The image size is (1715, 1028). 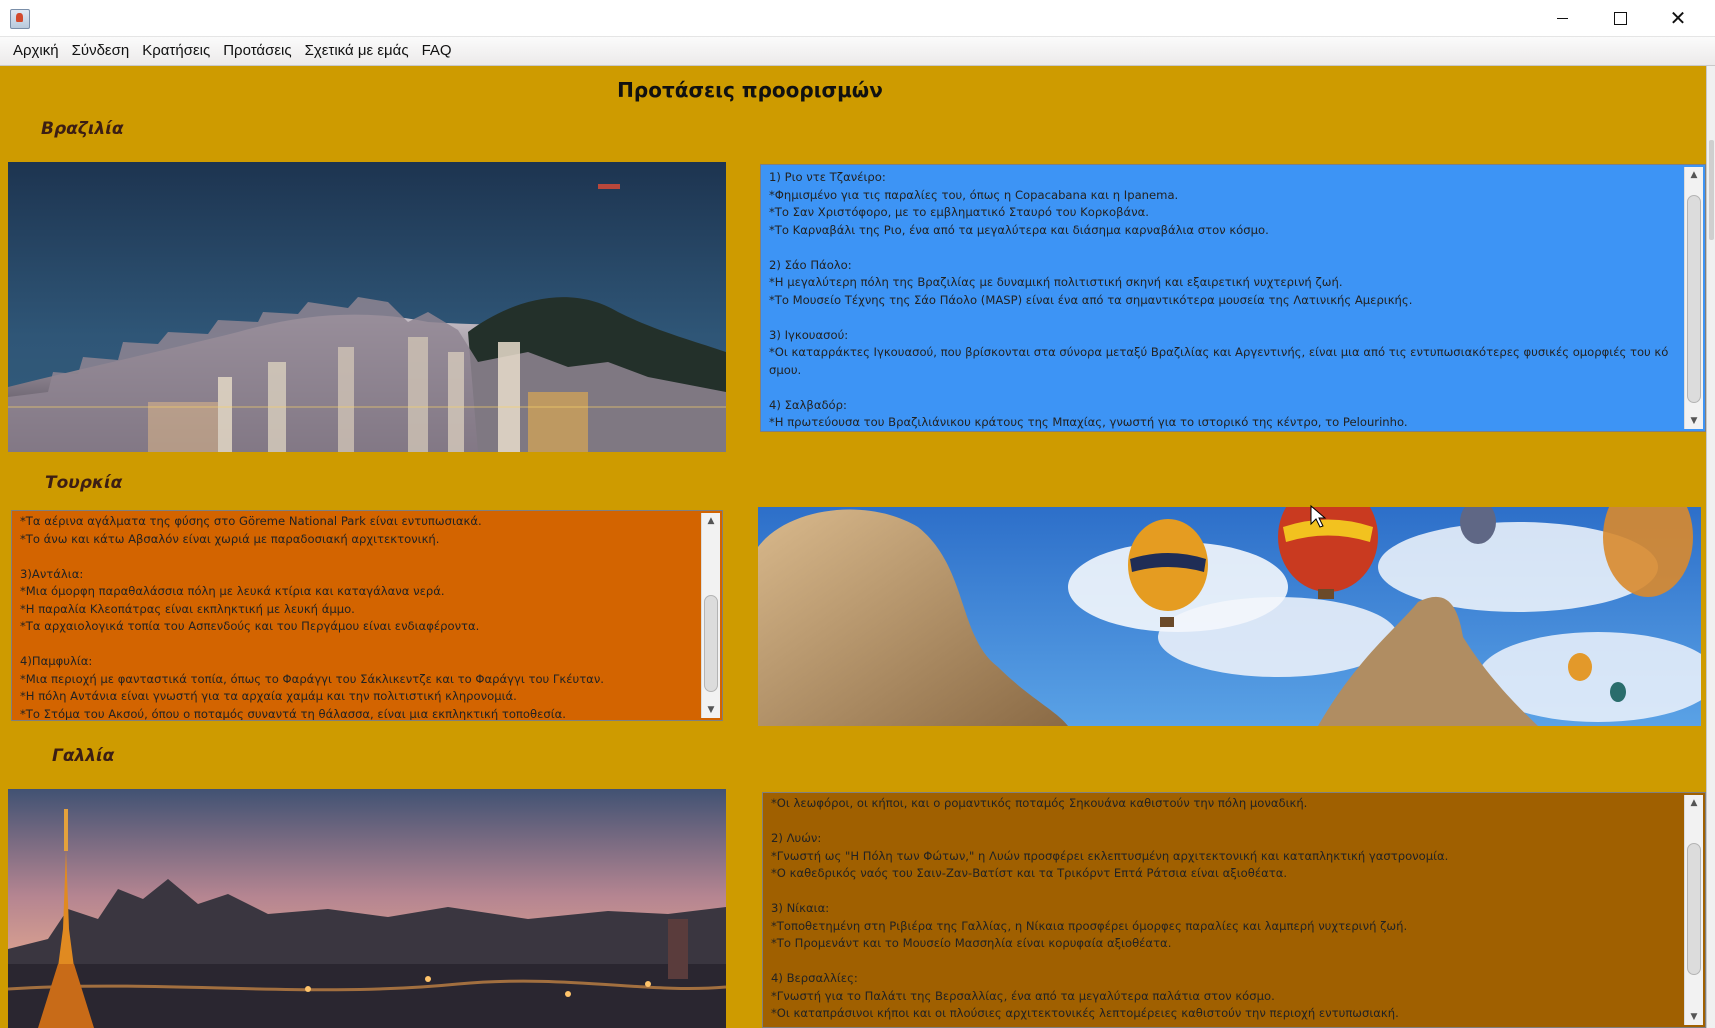 I want to click on page-title: Προτάσεις προορισμών, so click(x=750, y=90).